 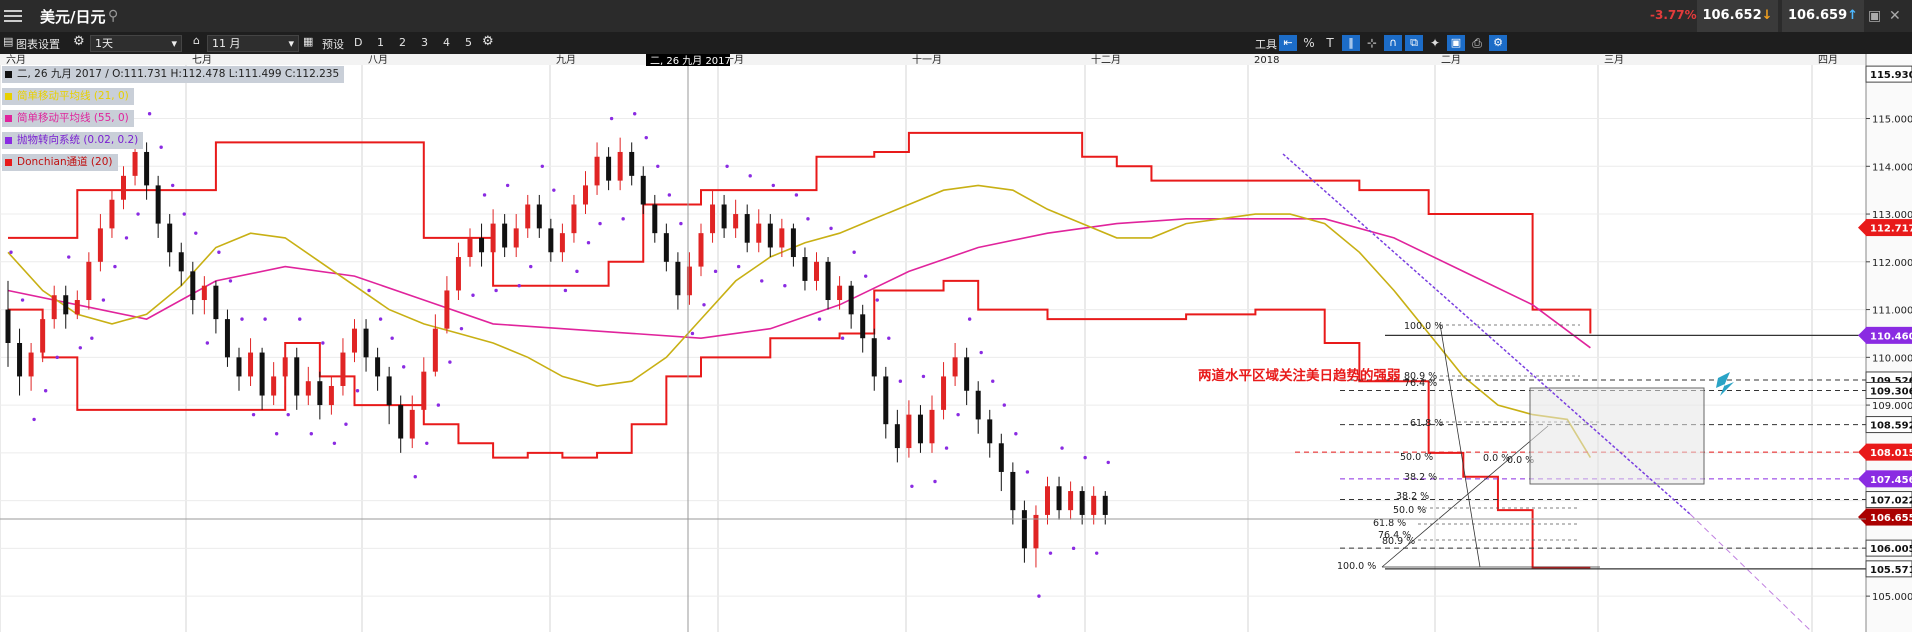 I want to click on legend-donchian: Donchian通道 (20), so click(x=60, y=162).